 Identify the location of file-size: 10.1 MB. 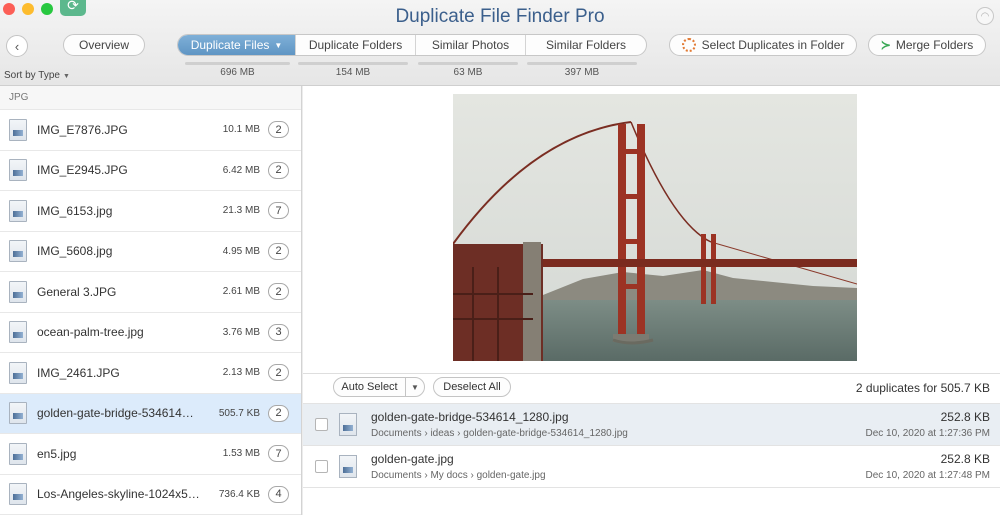
(241, 130).